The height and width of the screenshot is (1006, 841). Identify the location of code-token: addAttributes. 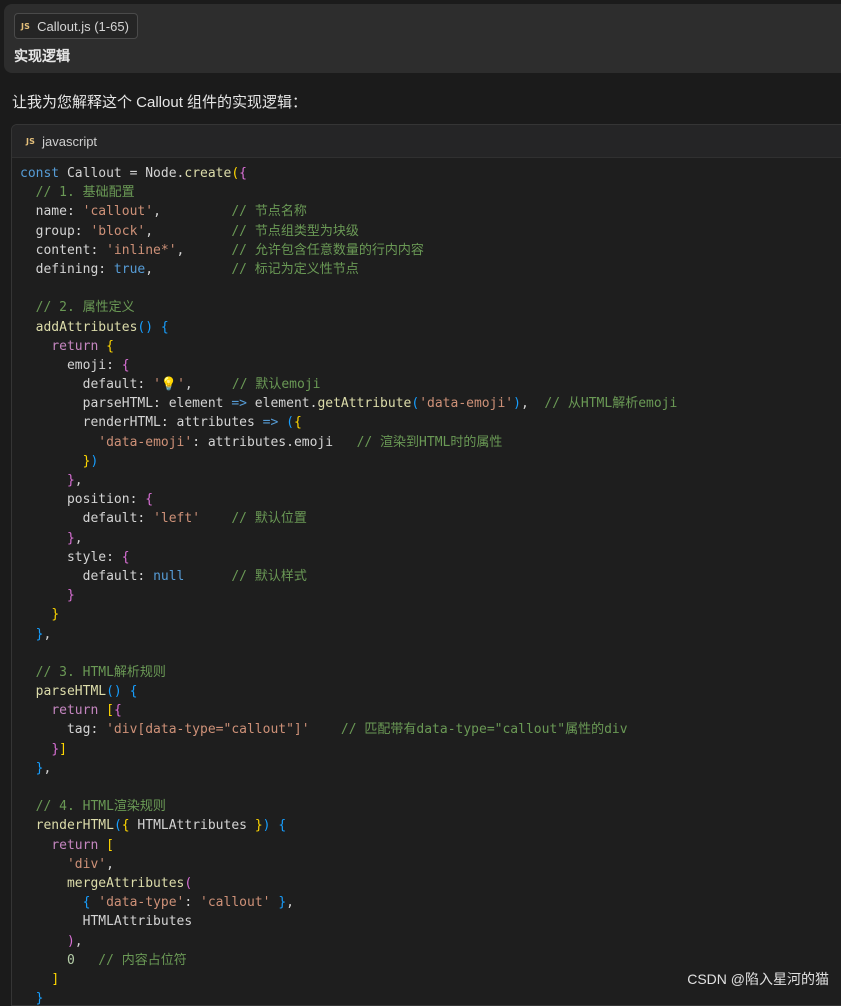
(86, 327).